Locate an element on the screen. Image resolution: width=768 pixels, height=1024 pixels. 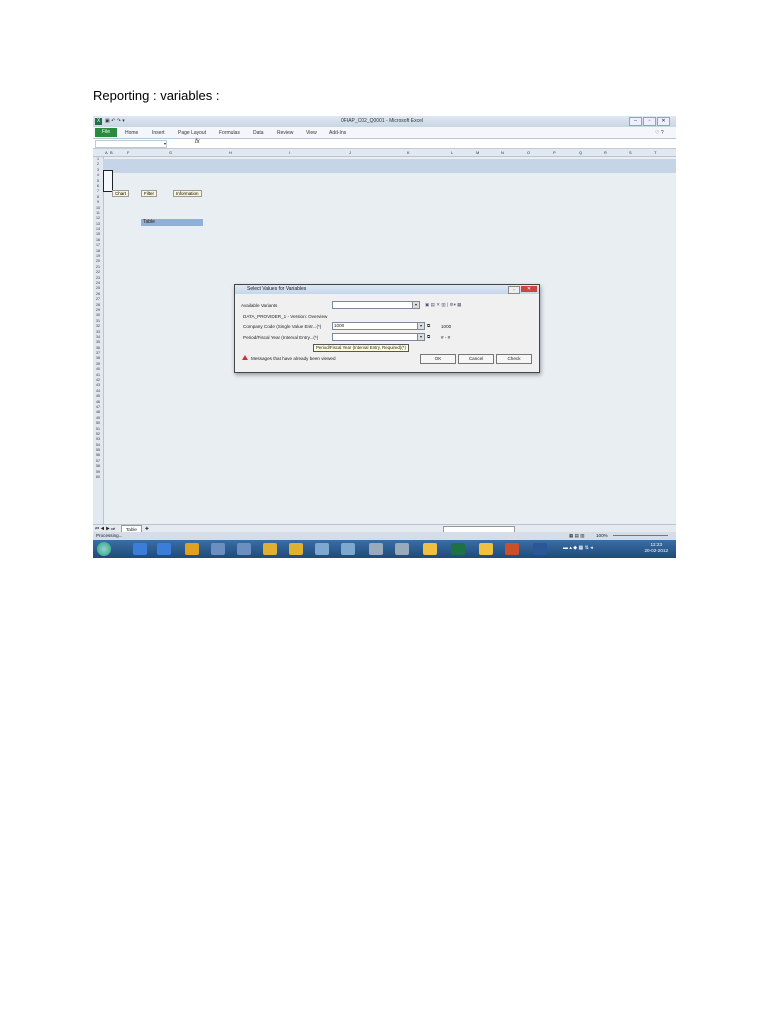
column-header: Q is located at coordinates (580, 152).